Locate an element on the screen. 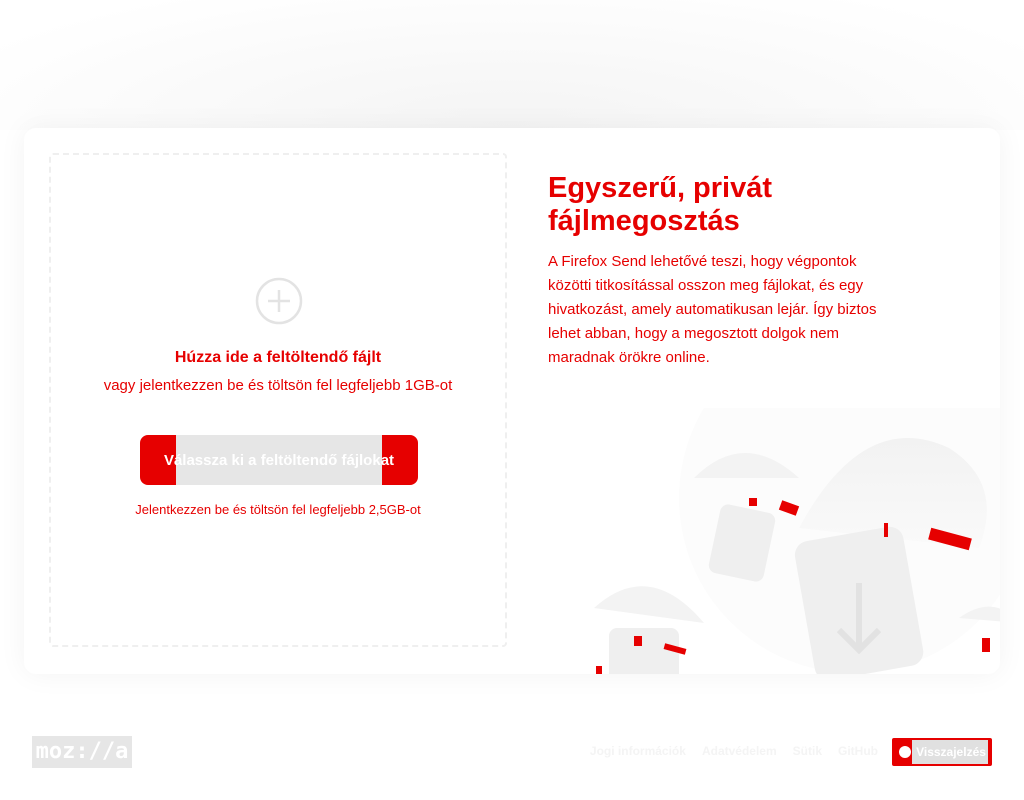 The height and width of the screenshot is (800, 1024). feedback-button: Visszajelzés is located at coordinates (942, 752).